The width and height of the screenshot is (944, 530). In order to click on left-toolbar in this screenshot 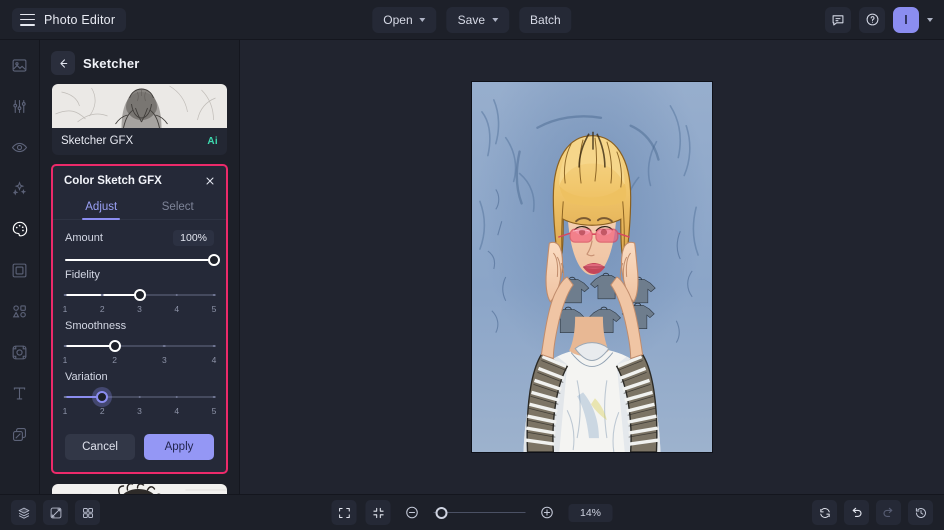, I will do `click(20, 267)`.